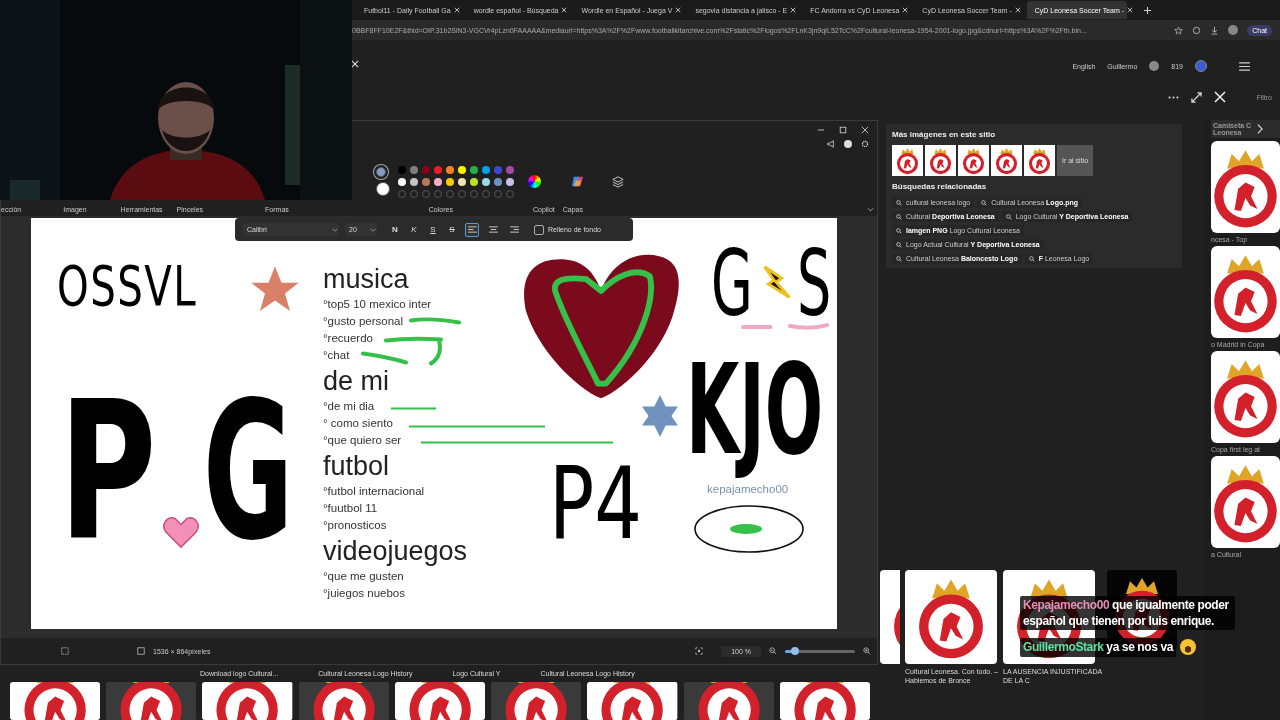 Image resolution: width=1280 pixels, height=720 pixels. What do you see at coordinates (349, 406) in the screenshot?
I see `list-item-text: °de mi dia` at bounding box center [349, 406].